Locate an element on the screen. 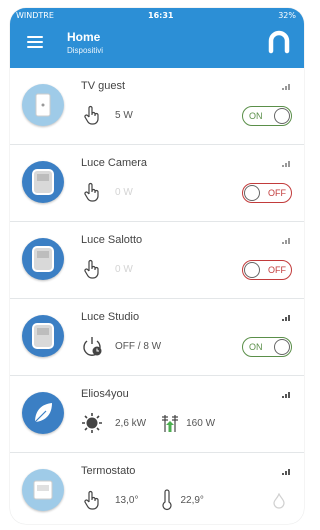  device-card-luce-studio: Luce Studio OFF / 8 W ON is located at coordinates (157, 337).